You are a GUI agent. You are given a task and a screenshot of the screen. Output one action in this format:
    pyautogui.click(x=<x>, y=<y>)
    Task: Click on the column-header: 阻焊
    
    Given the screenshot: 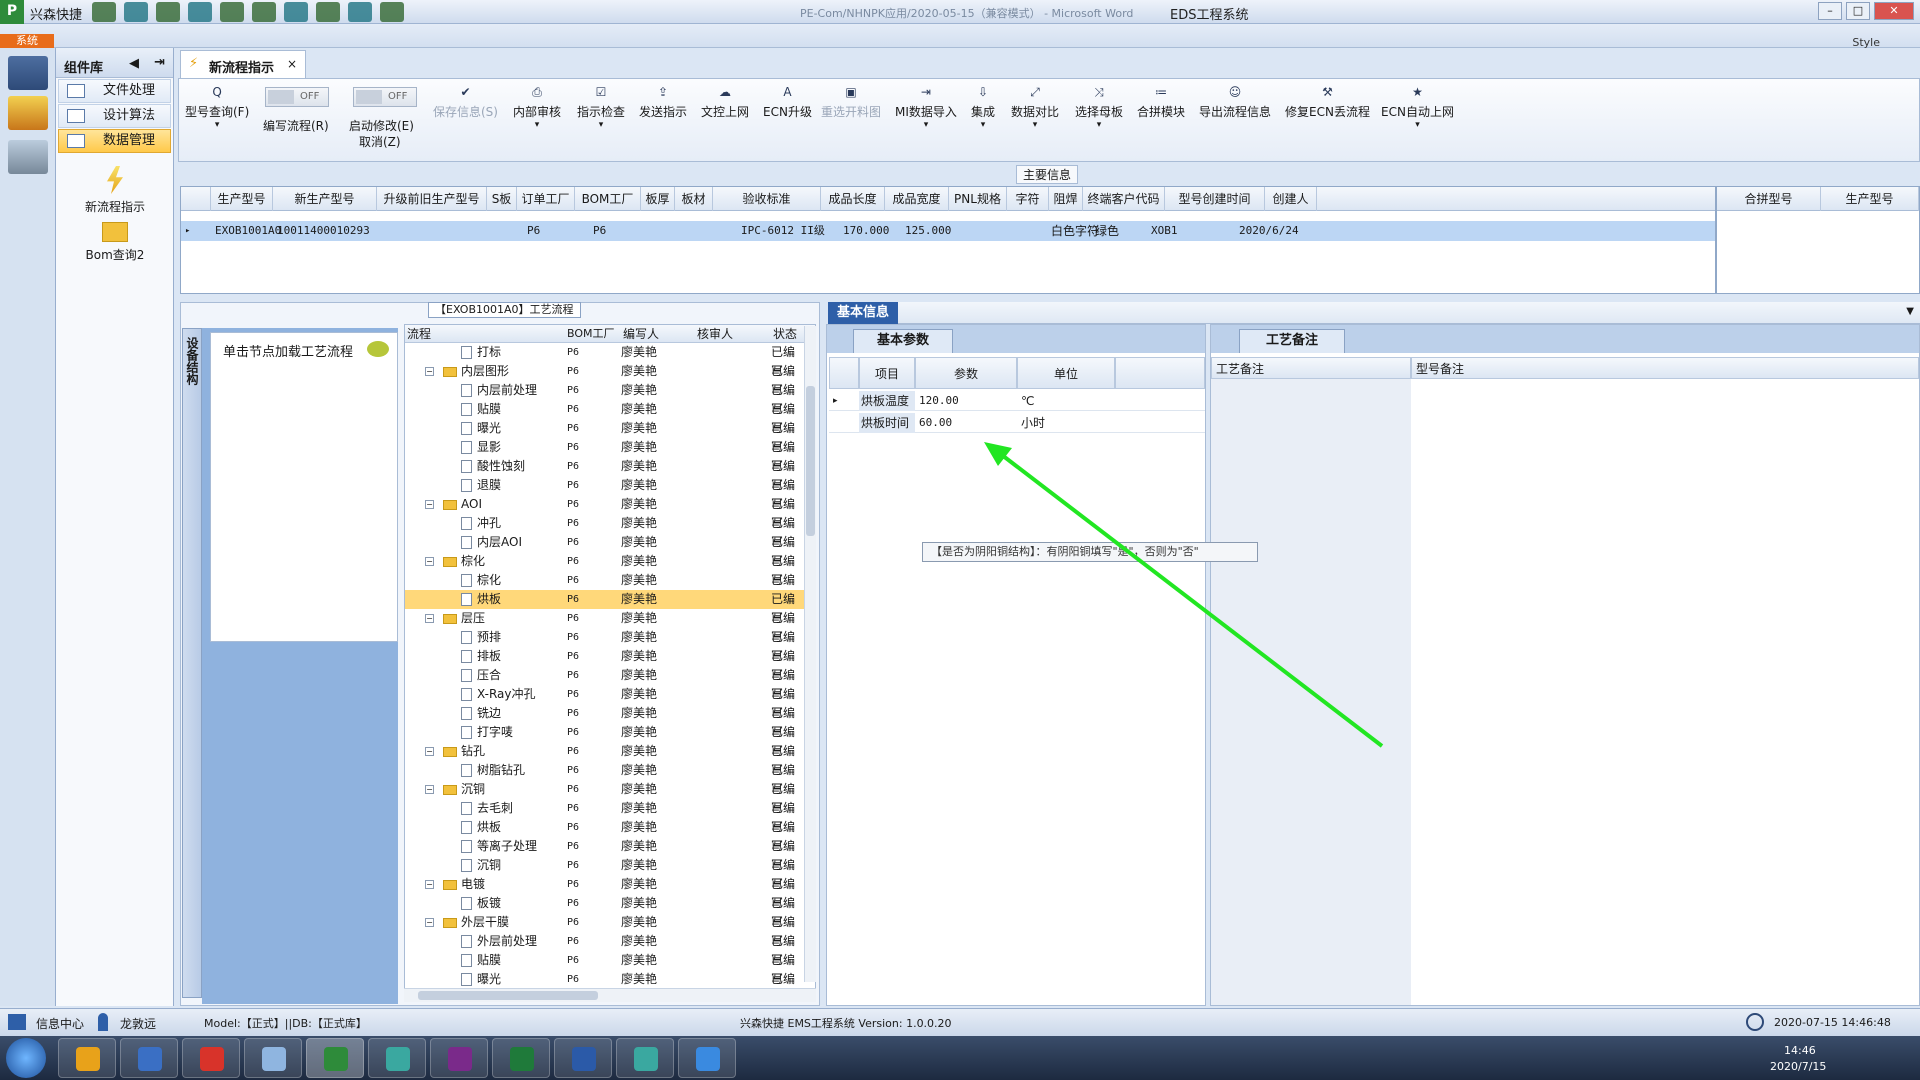 What is the action you would take?
    pyautogui.click(x=1066, y=199)
    